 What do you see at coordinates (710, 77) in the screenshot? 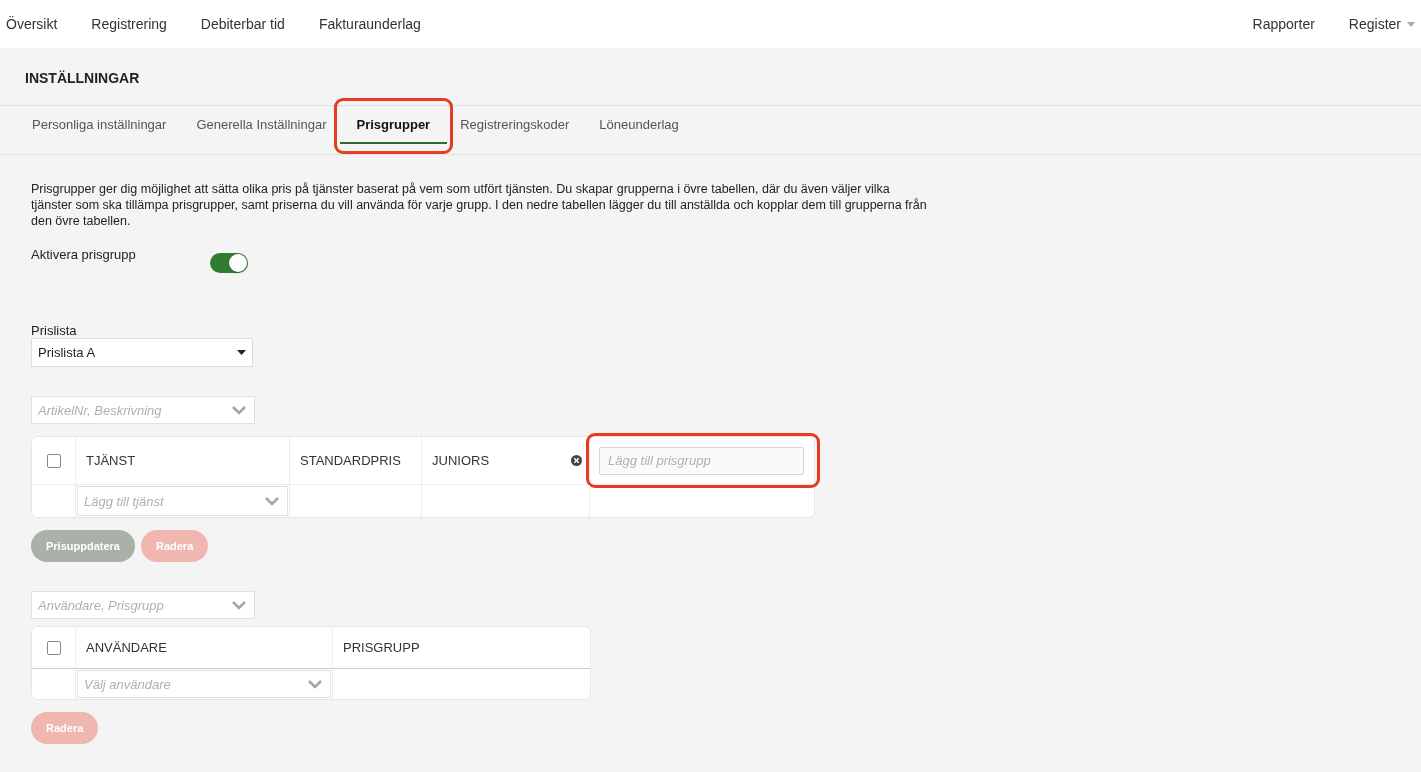
I see `page-title: INSTÄLLNINGAR` at bounding box center [710, 77].